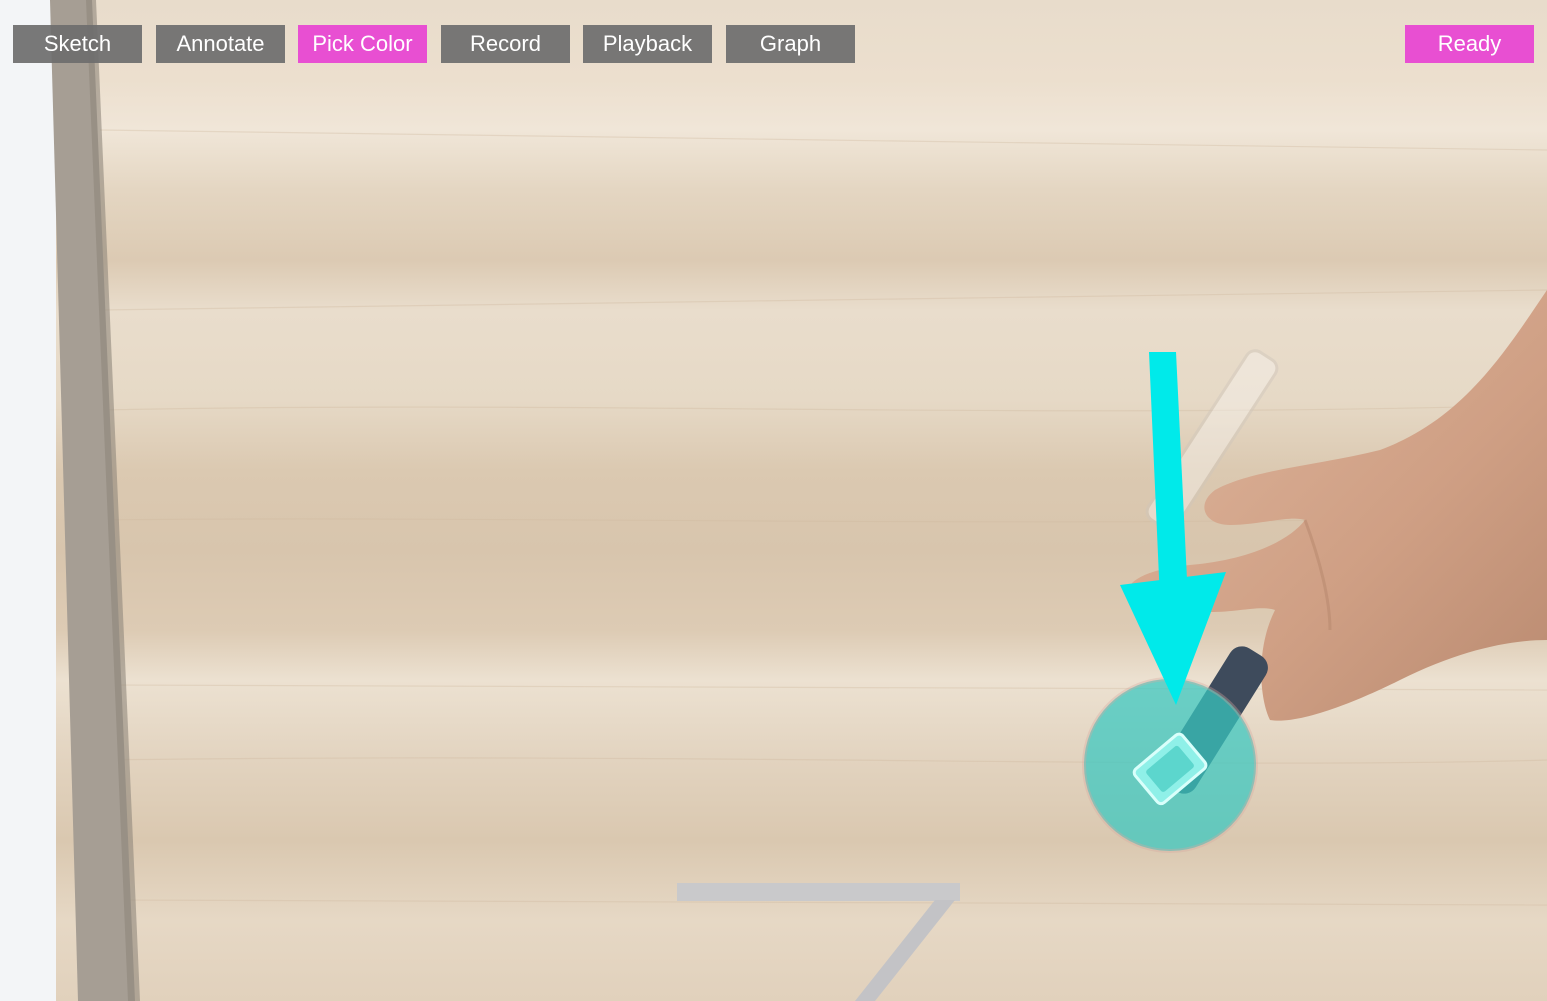  Describe the element at coordinates (362, 44) in the screenshot. I see `pick-color-button: Pick Color` at that location.